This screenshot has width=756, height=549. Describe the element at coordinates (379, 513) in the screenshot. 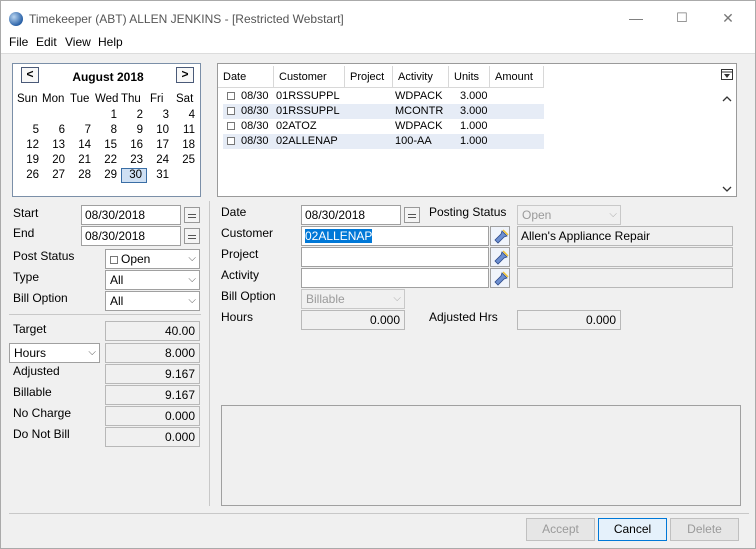

I see `bottom-divider` at that location.